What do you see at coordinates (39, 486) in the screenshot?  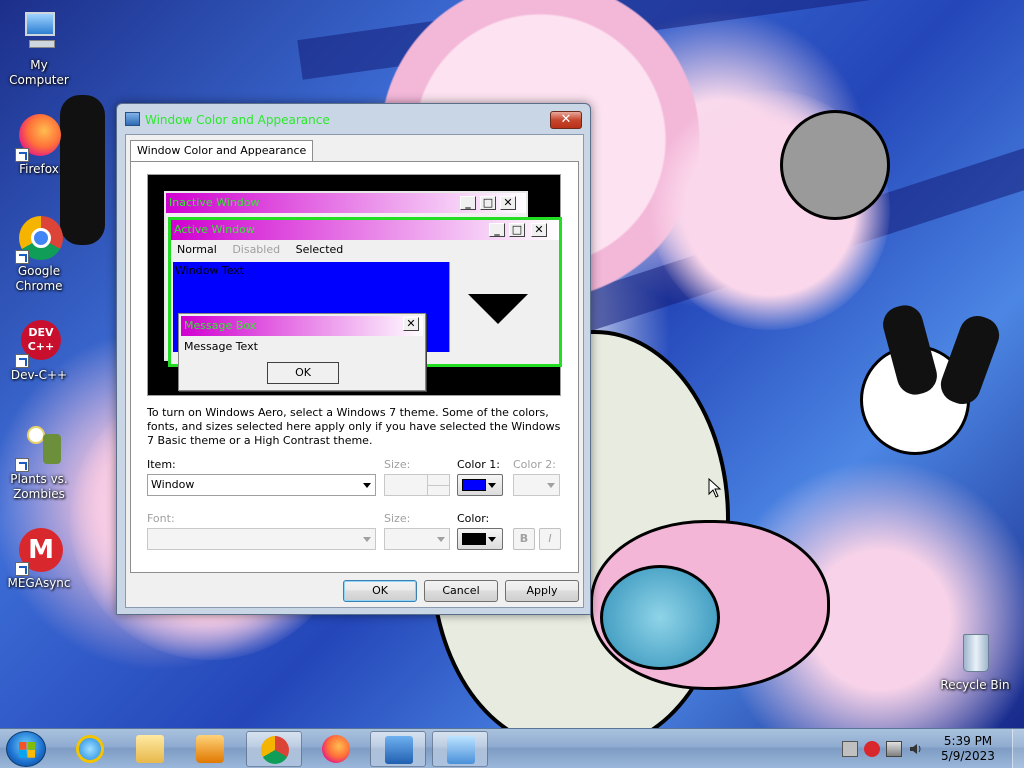 I see `desktop-icon-label: Plants vs. Zombies` at bounding box center [39, 486].